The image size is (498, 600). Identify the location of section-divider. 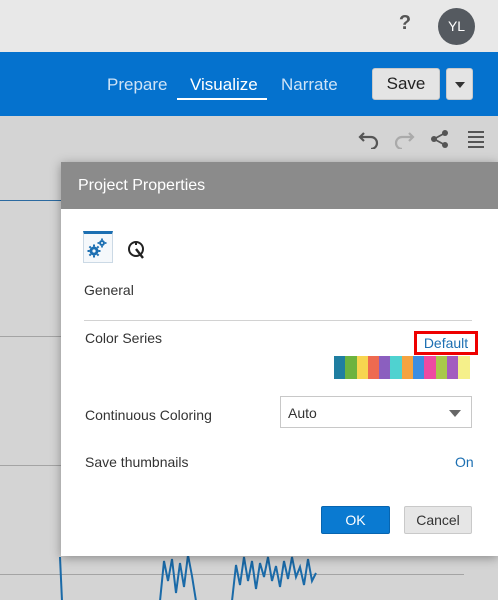
(278, 320).